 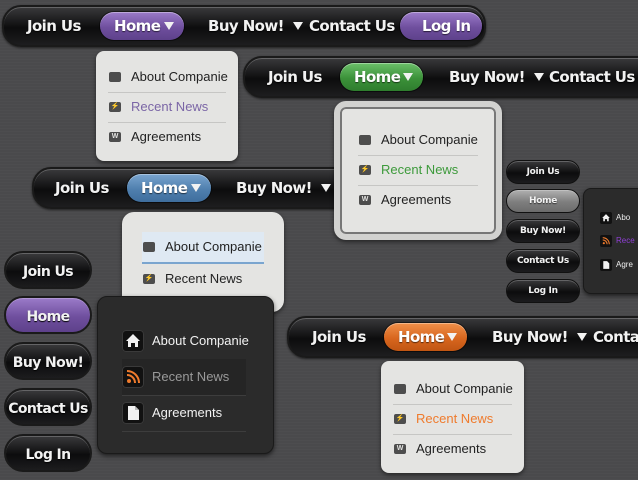 I want to click on dropdown-item-agreements: Agreements, so click(x=184, y=413).